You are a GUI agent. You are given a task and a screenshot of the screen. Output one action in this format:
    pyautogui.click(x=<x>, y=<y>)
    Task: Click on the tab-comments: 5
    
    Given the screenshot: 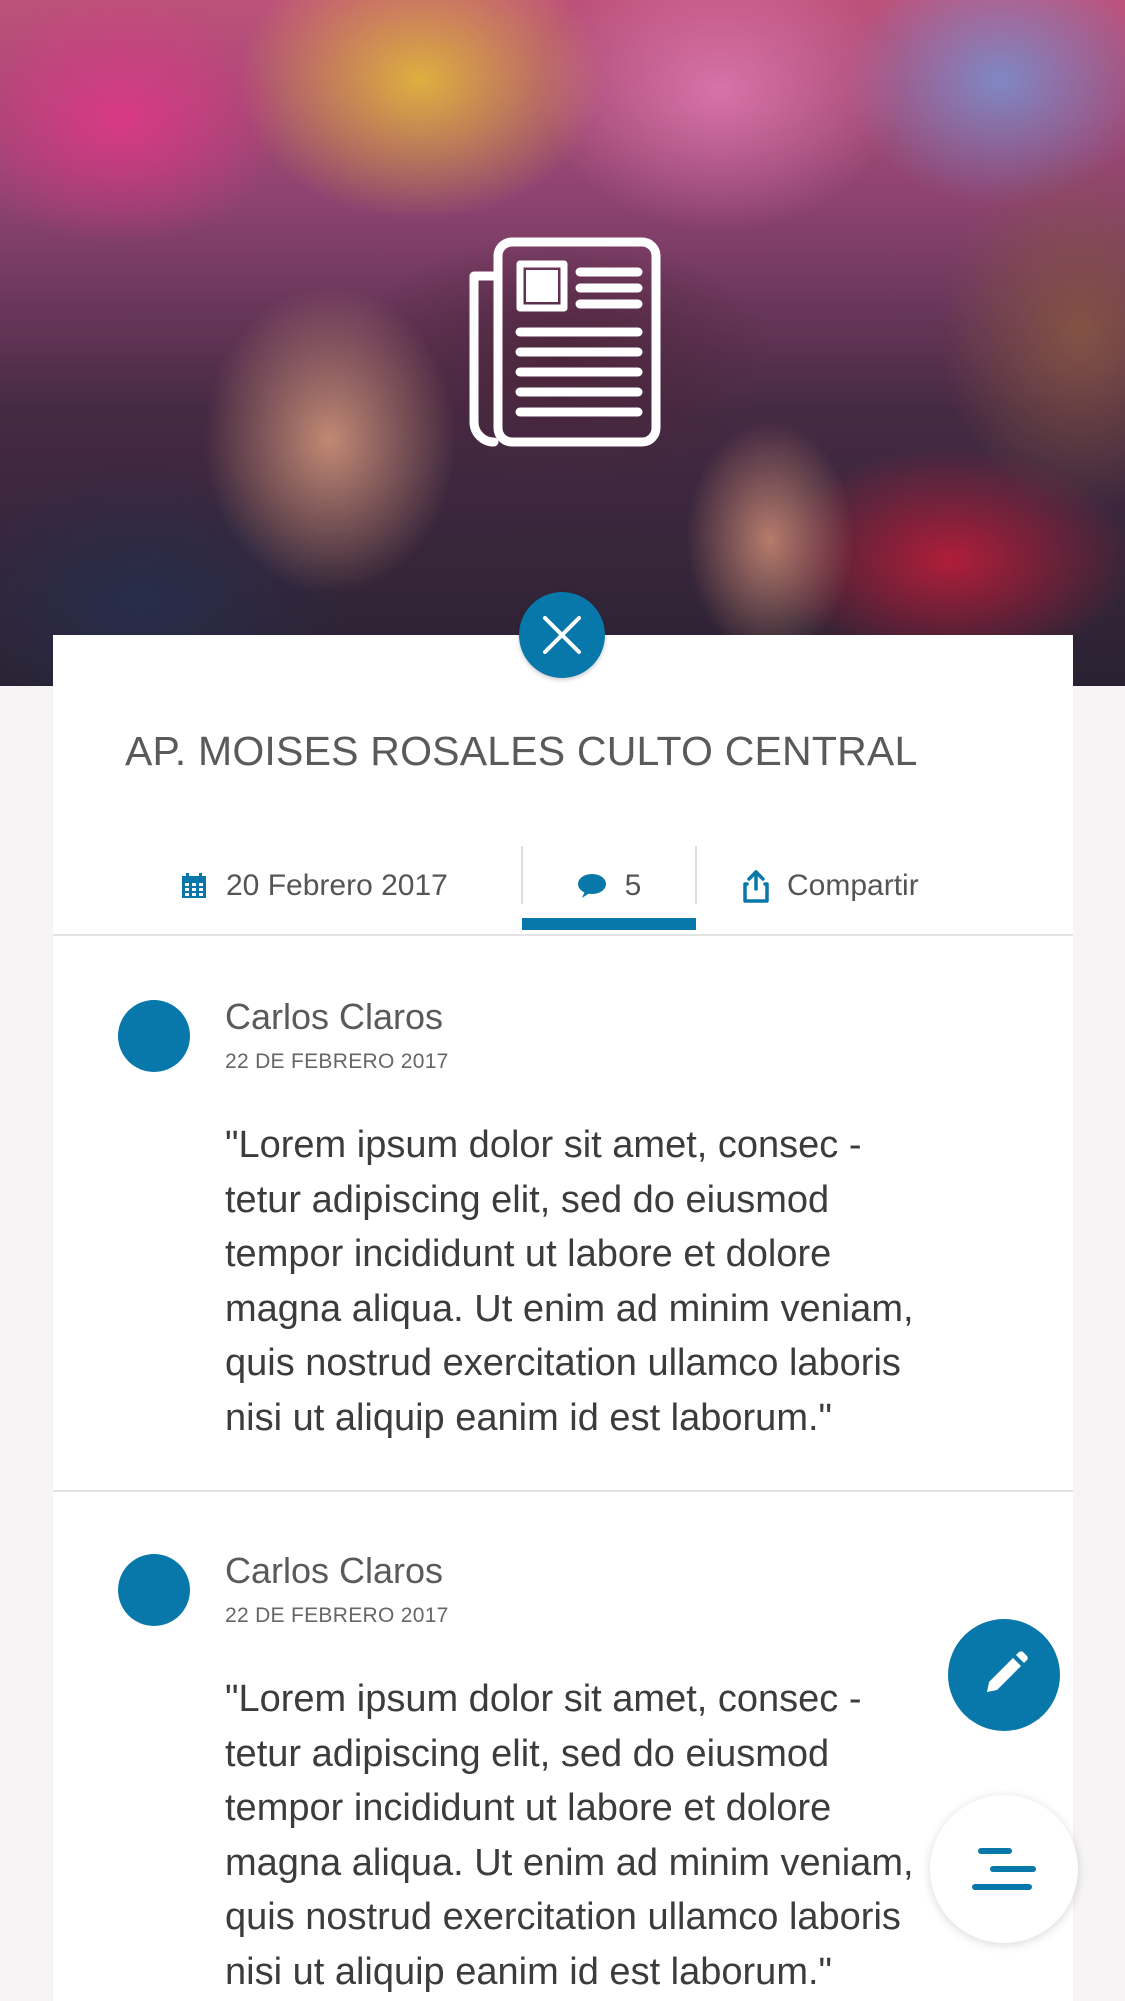 What is the action you would take?
    pyautogui.click(x=609, y=886)
    